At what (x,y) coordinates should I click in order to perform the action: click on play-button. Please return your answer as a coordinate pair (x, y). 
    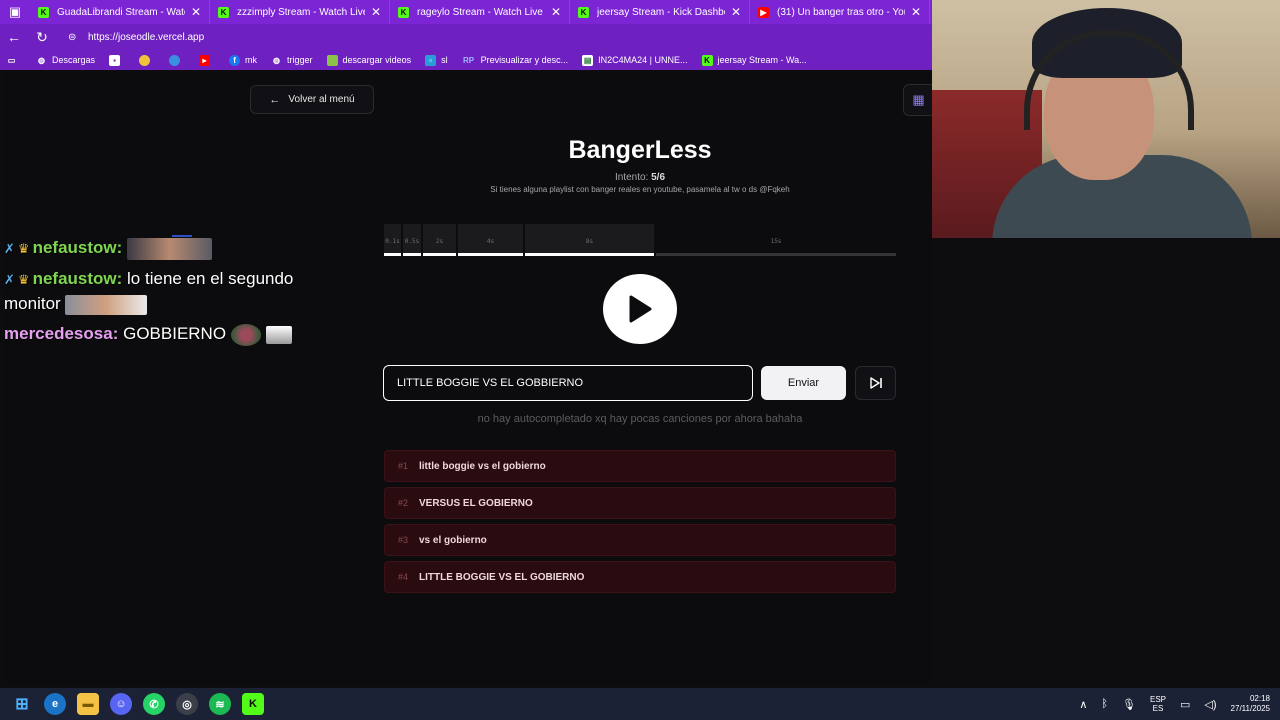
    Looking at the image, I should click on (640, 309).